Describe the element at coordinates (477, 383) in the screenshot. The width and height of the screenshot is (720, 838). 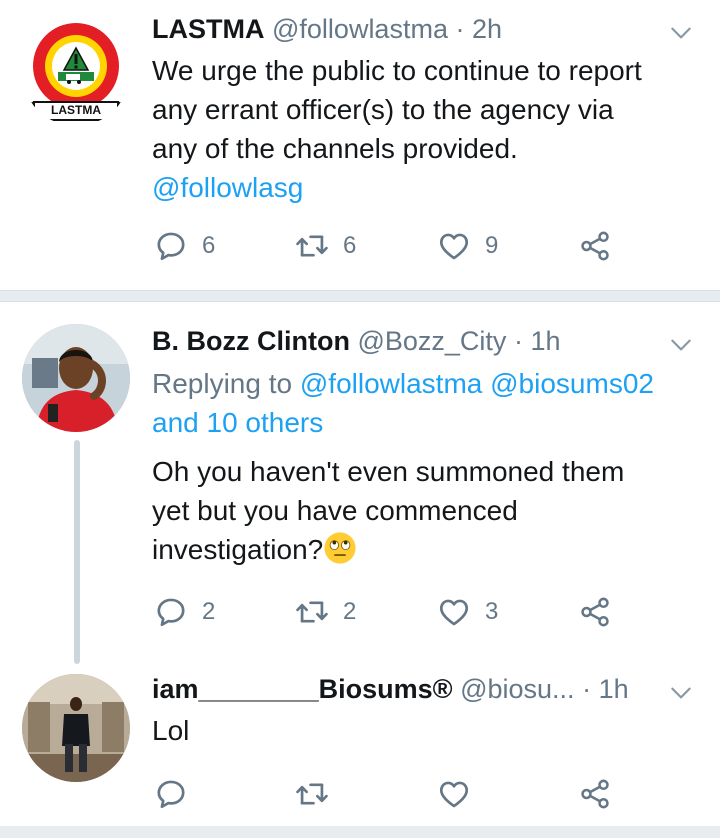
I see `replying-users-link: @followlastma @biosums02` at that location.